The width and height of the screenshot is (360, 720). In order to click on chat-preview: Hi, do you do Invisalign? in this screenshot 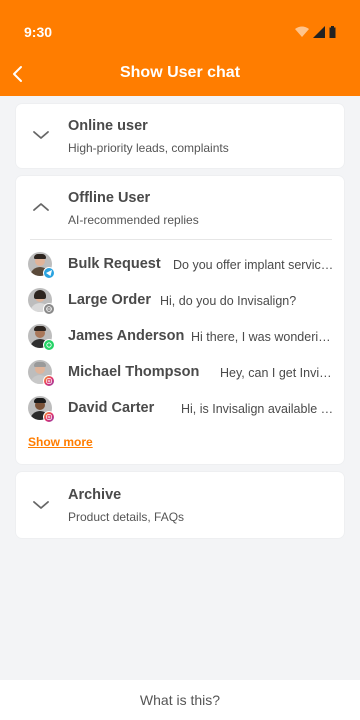, I will do `click(228, 301)`.